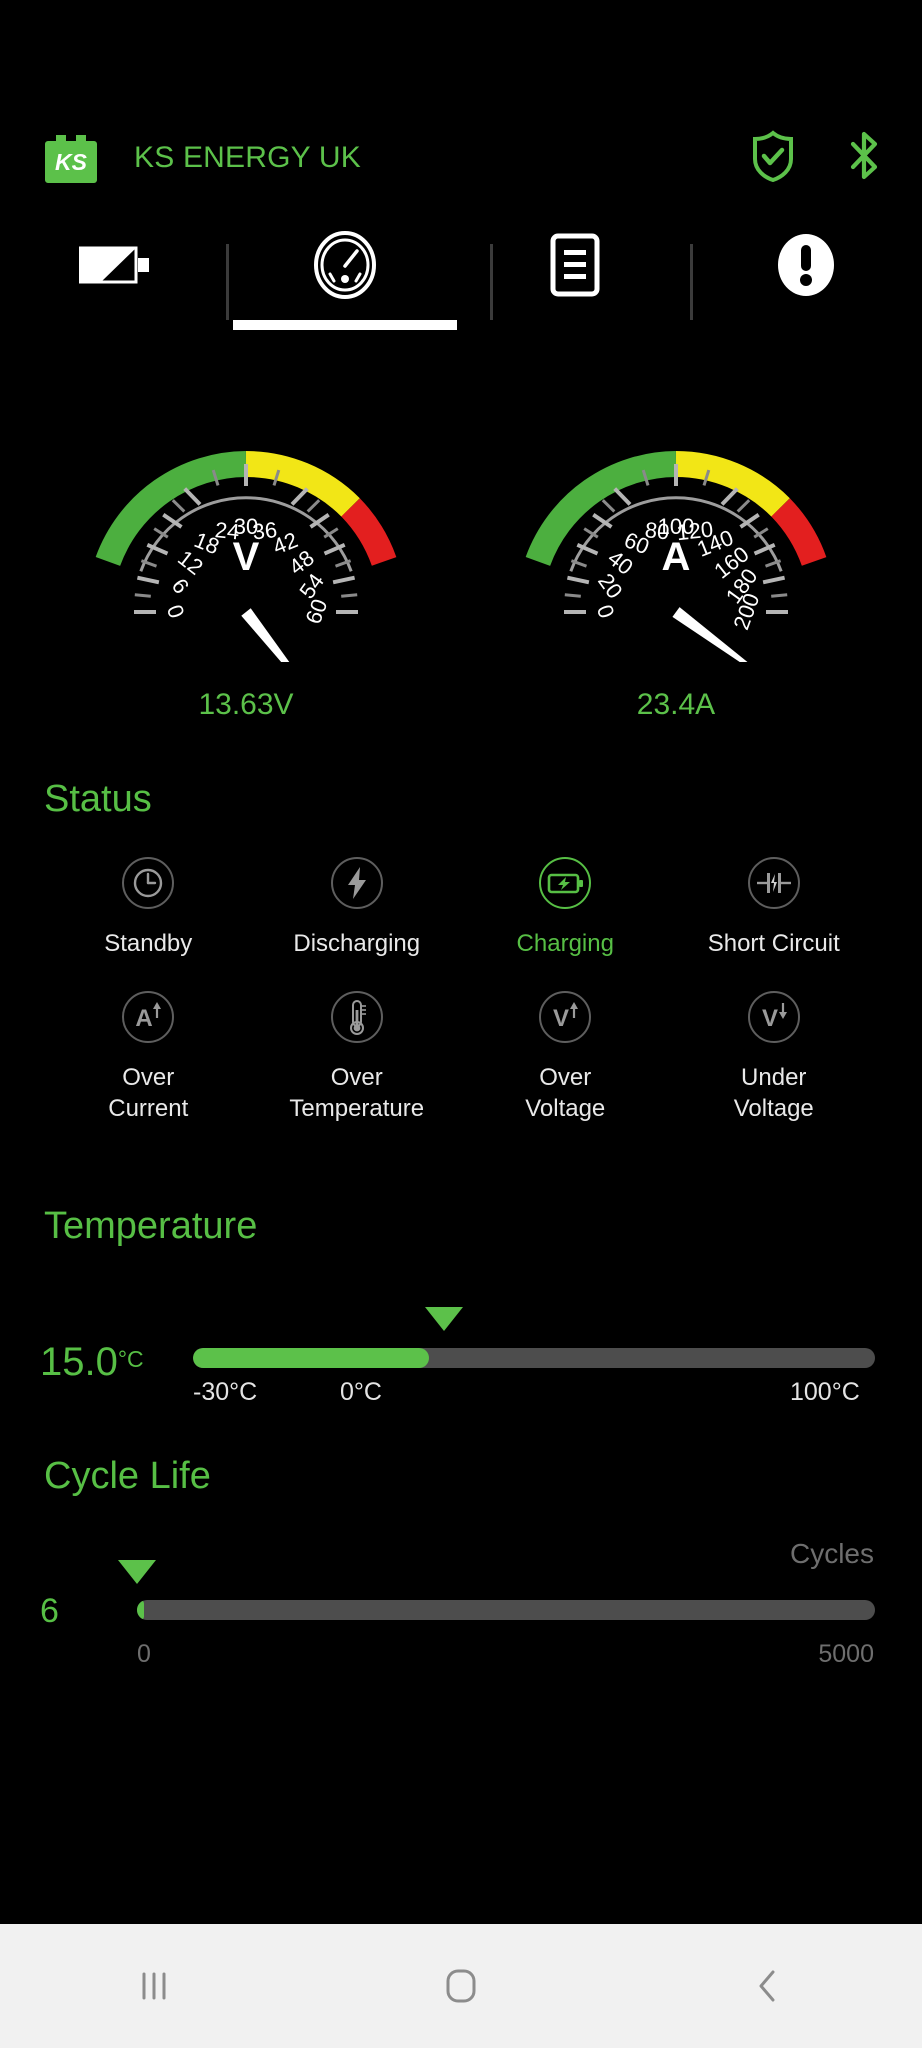 The width and height of the screenshot is (922, 2048). I want to click on cycle-life-value: 6, so click(49, 1611).